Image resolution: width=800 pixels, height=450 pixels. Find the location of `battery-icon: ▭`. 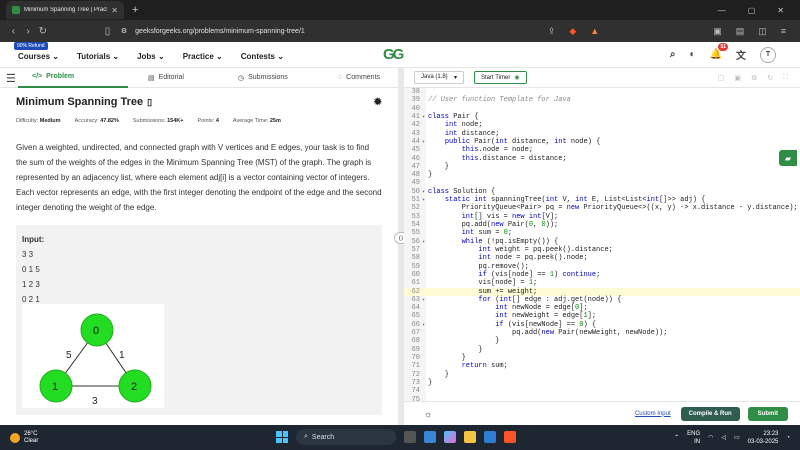

battery-icon: ▭ is located at coordinates (737, 437).